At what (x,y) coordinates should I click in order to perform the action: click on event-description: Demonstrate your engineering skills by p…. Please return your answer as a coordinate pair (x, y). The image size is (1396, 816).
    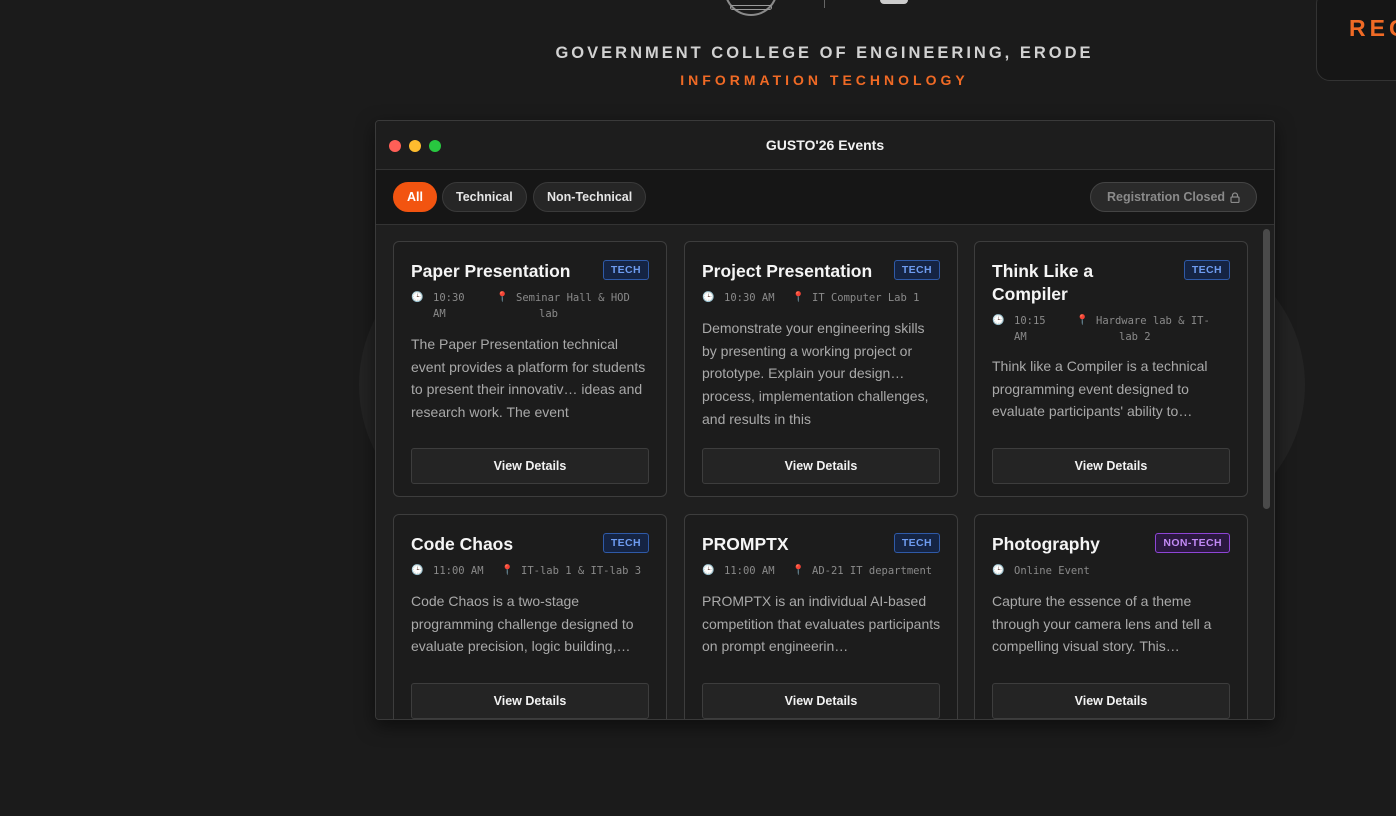
    Looking at the image, I should click on (815, 372).